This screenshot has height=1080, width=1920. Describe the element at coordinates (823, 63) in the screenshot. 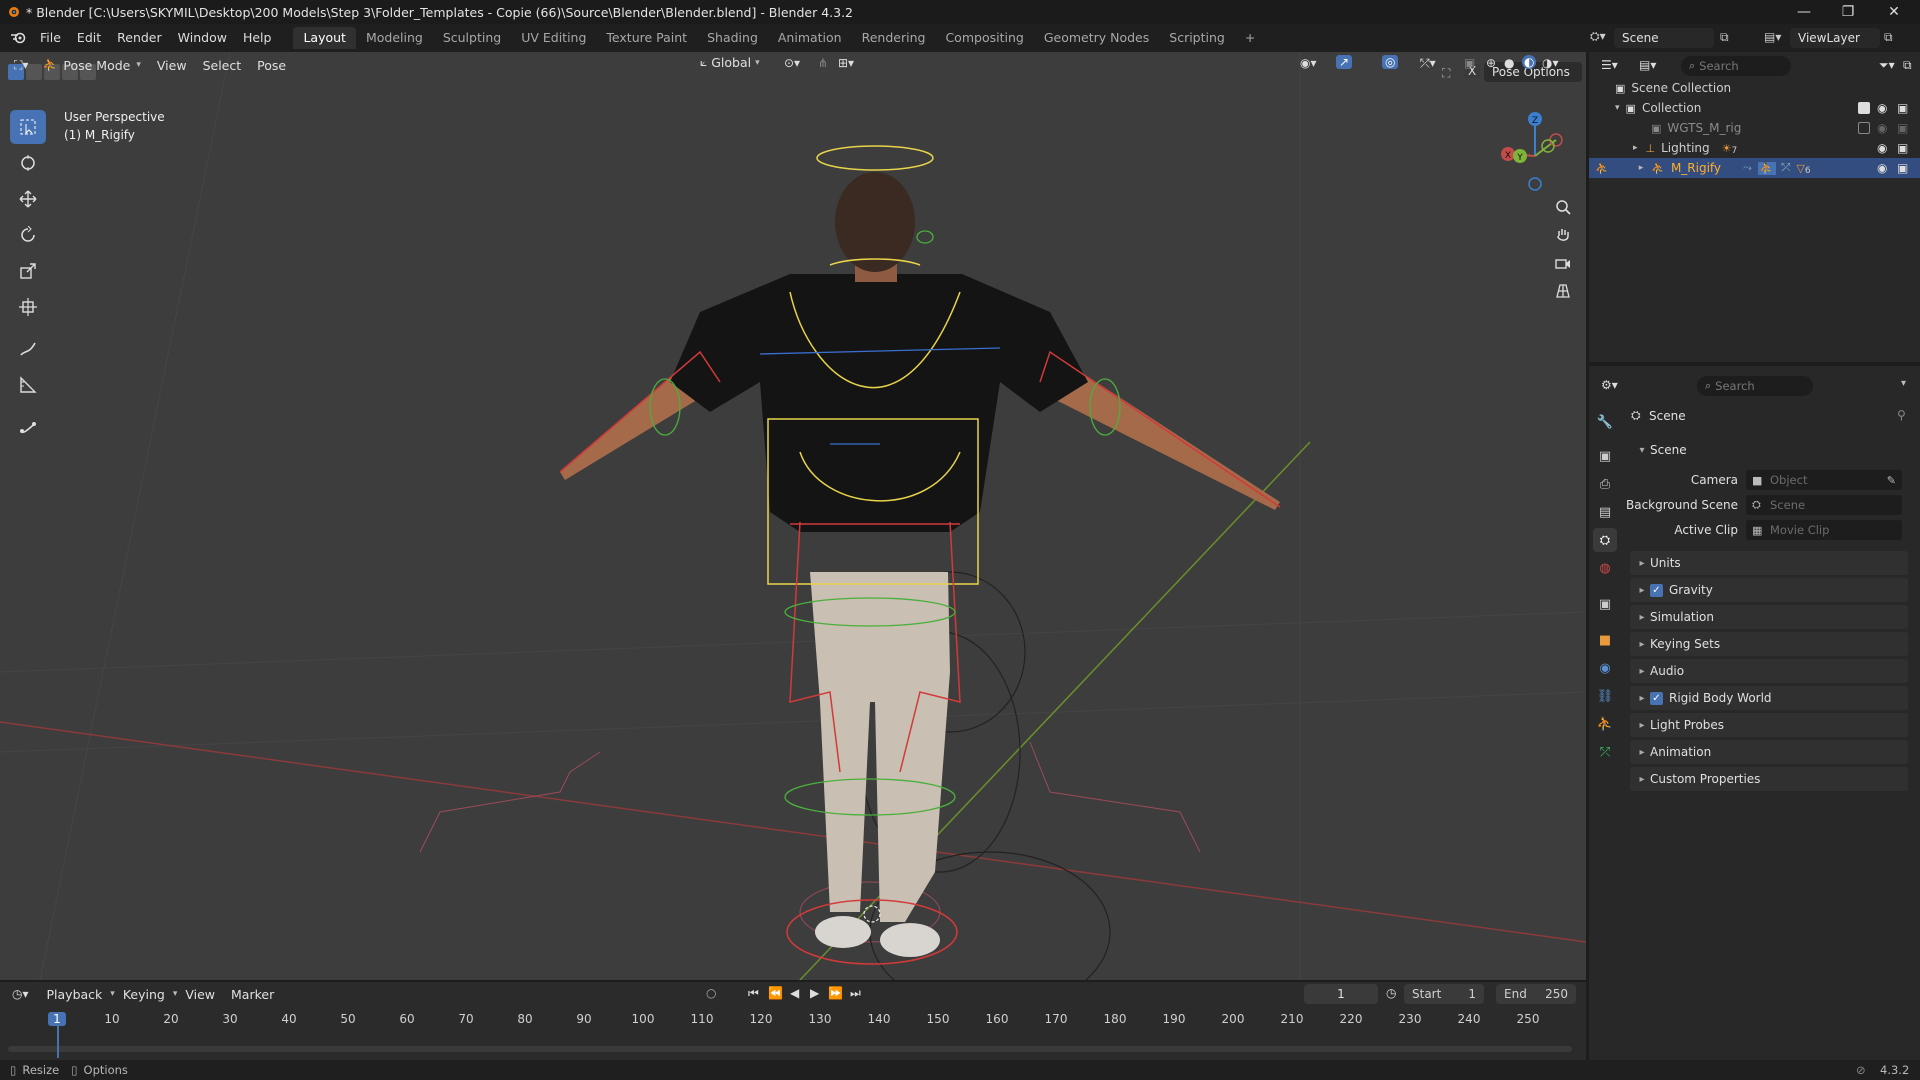

I see `snap-icon: ⋔` at that location.